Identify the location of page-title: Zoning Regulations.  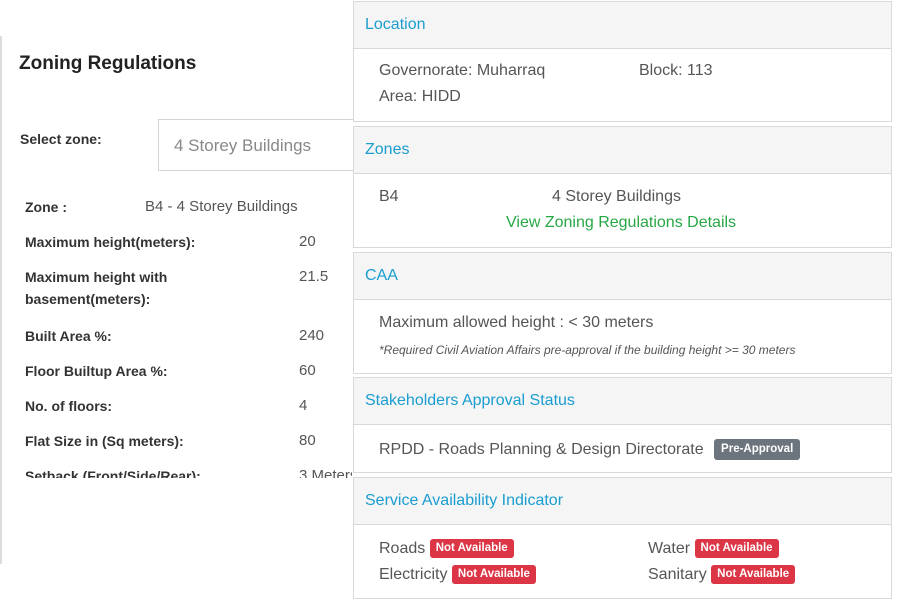
(108, 63).